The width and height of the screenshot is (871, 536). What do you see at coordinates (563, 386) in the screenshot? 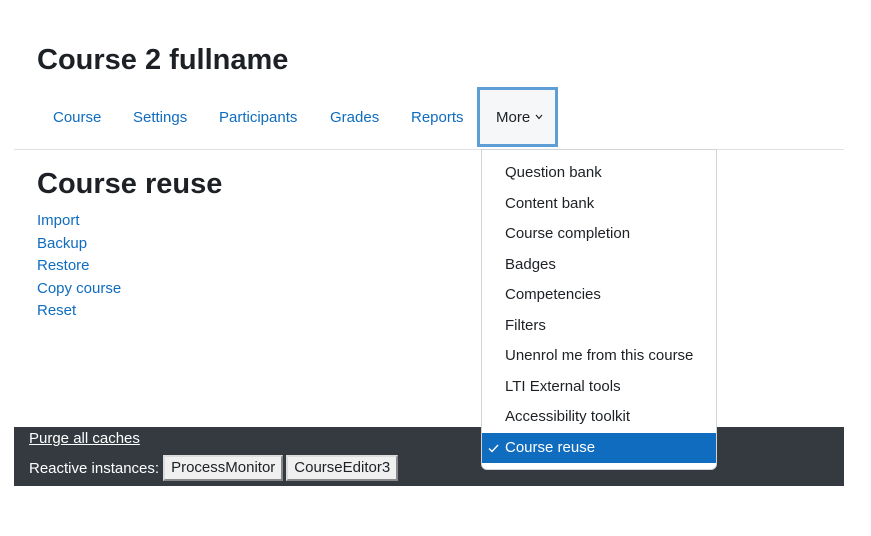
I see `menu-item-label: LTI External tools` at bounding box center [563, 386].